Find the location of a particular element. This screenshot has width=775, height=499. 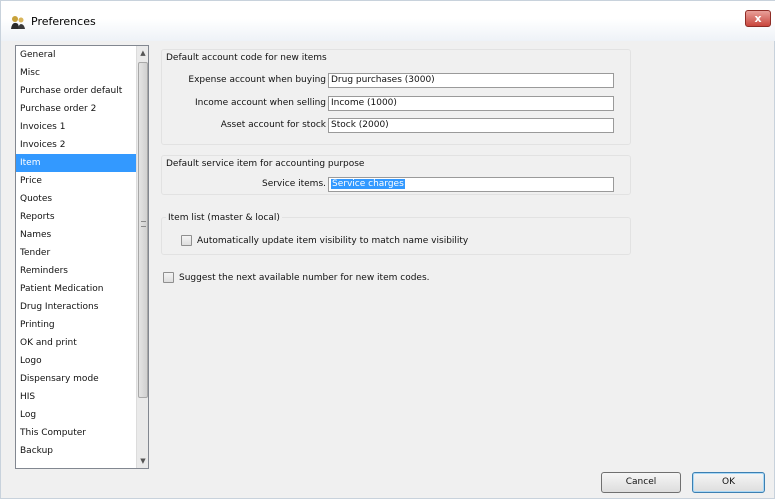

item-list-group-title: Item list (master & local) is located at coordinates (224, 218).